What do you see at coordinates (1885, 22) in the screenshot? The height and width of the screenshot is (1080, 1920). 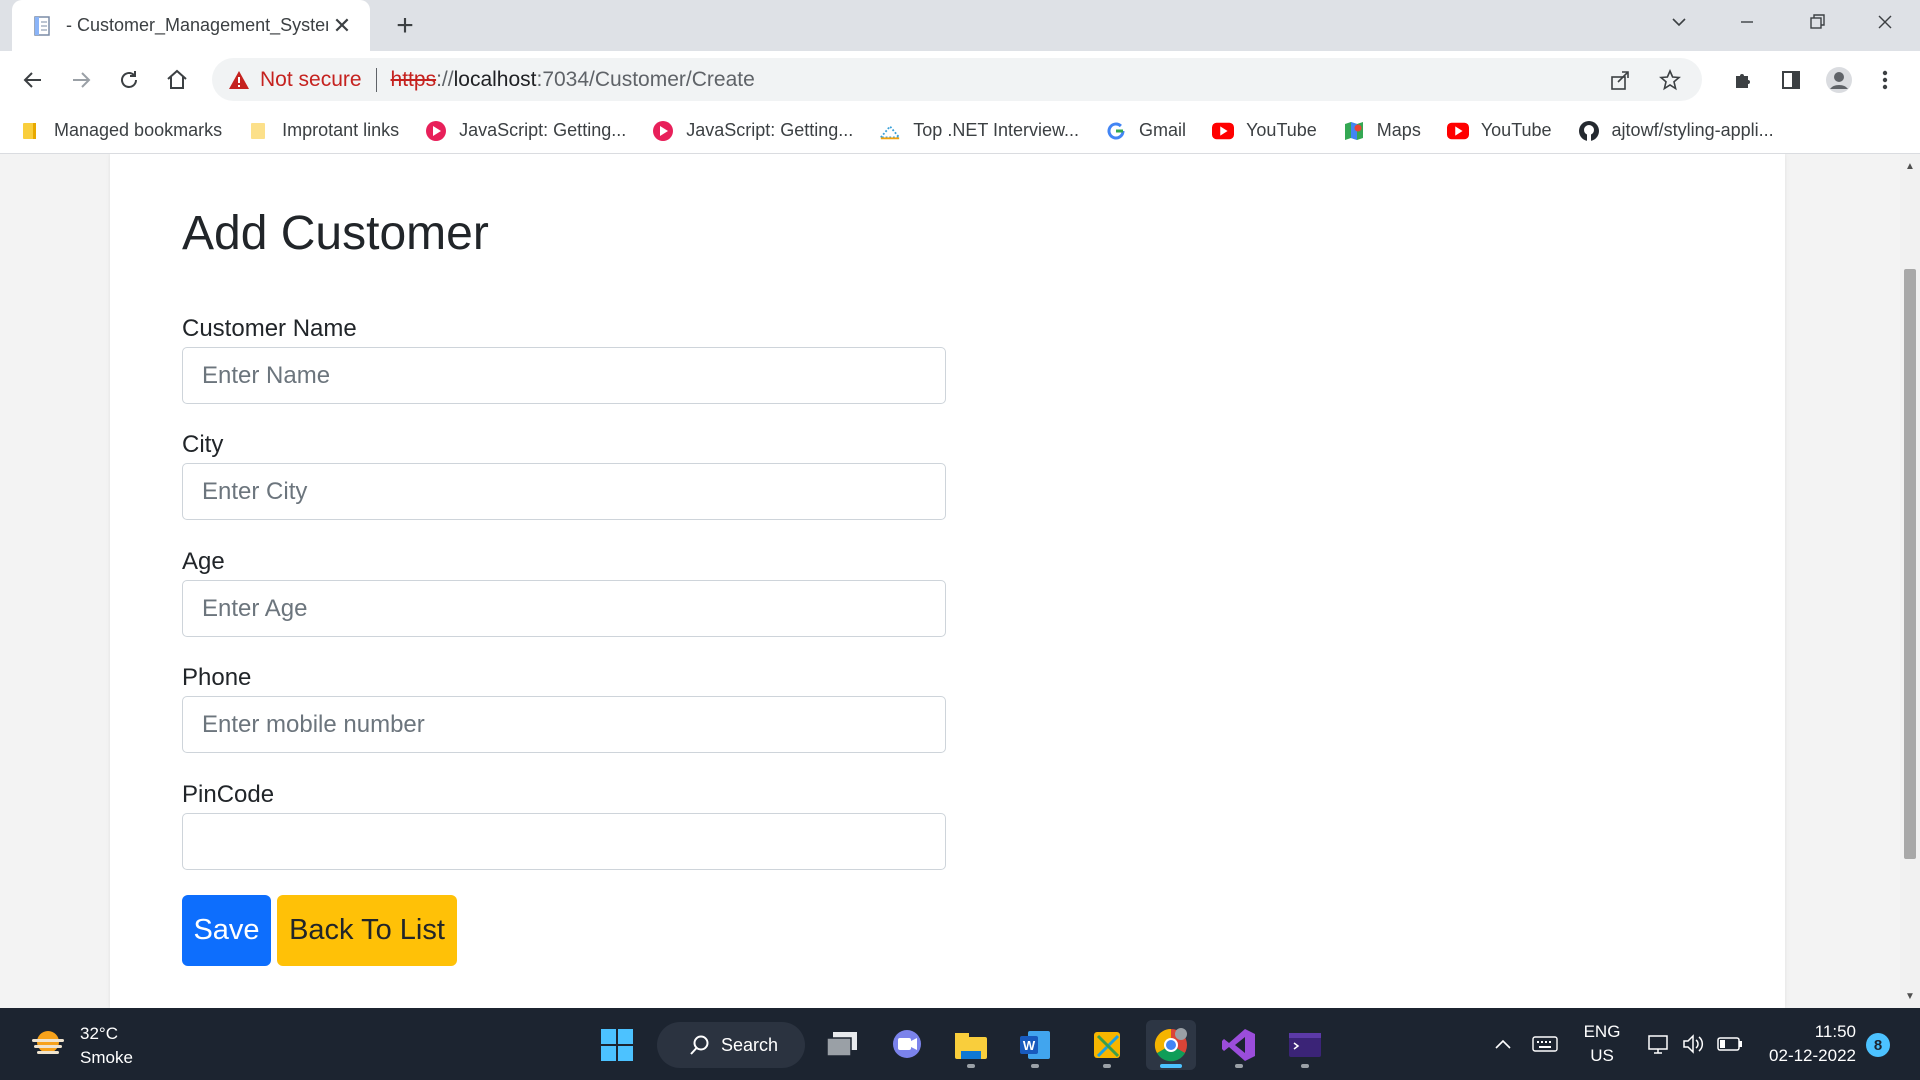 I see `close-window-icon` at bounding box center [1885, 22].